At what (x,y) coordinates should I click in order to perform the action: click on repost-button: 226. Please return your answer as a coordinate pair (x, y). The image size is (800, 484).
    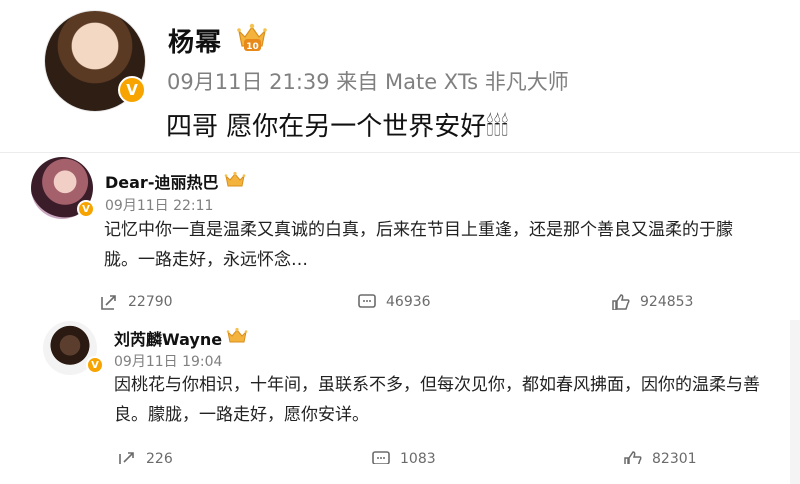
    Looking at the image, I should click on (145, 457).